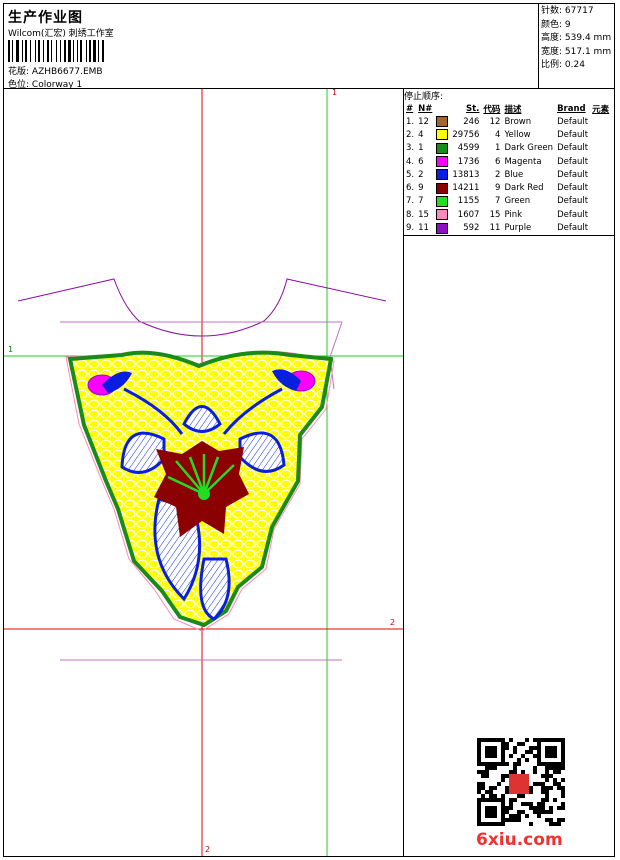 The image size is (620, 860). What do you see at coordinates (556, 24) in the screenshot?
I see `color-count-row: 颜色: 9` at bounding box center [556, 24].